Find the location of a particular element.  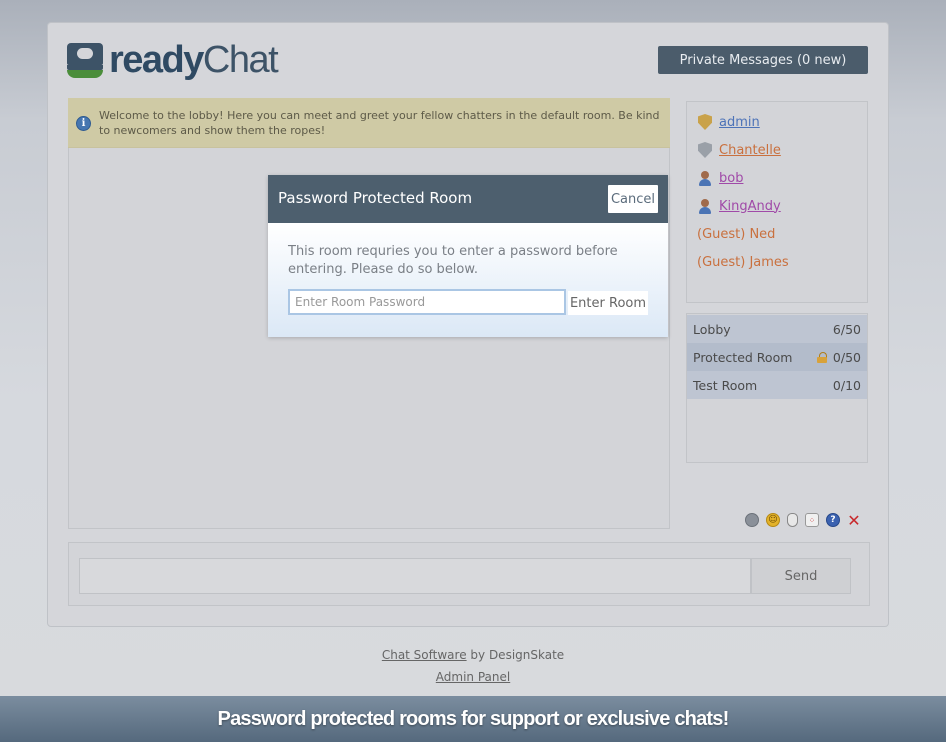

footer-credit: Chat Software by DesignSkate is located at coordinates (473, 655).